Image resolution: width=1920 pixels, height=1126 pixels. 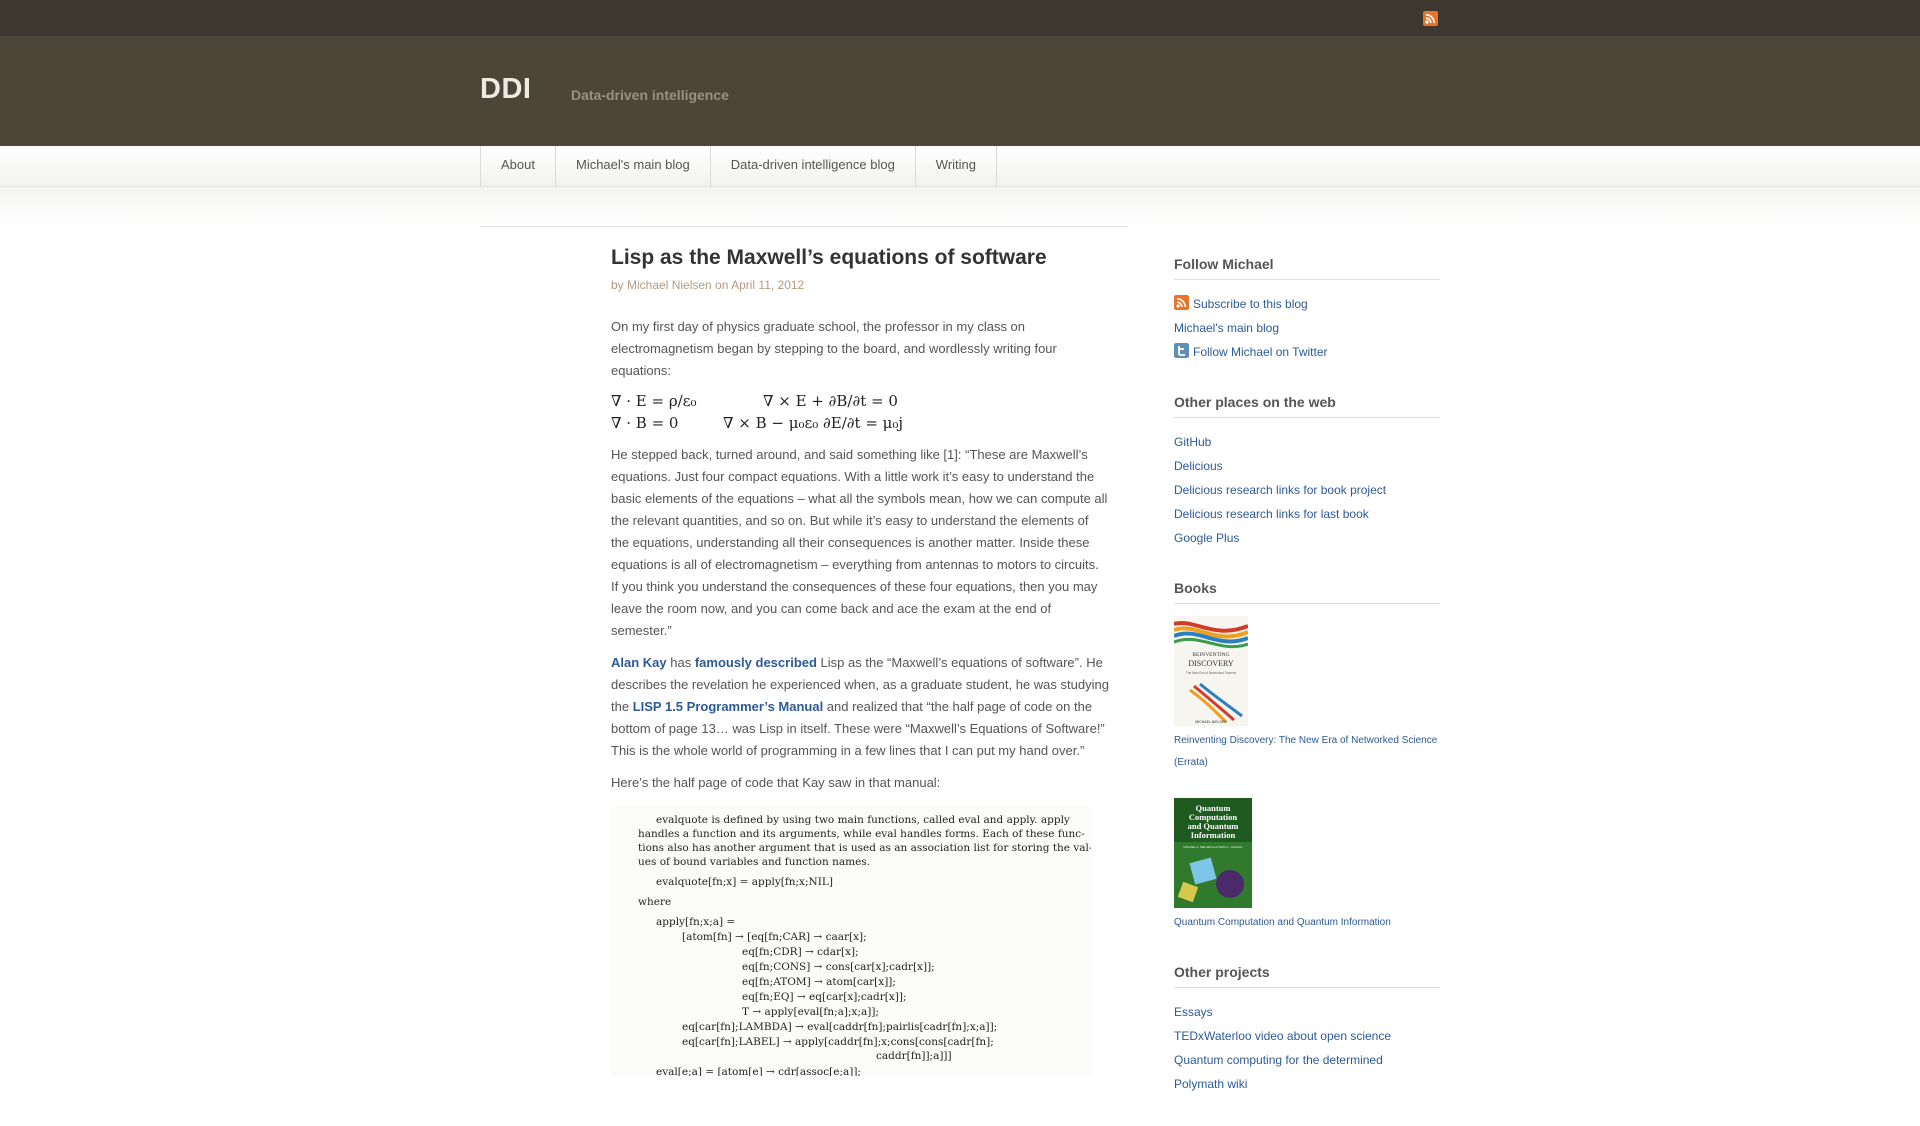 What do you see at coordinates (728, 706) in the screenshot?
I see `lisp-manual-link: LISP 1.5 Programmer’s Manual` at bounding box center [728, 706].